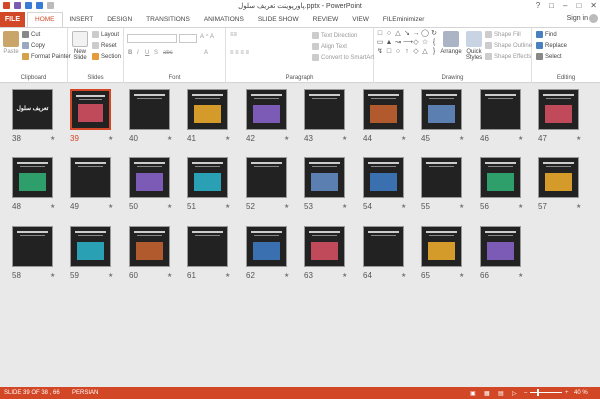 The width and height of the screenshot is (600, 399). I want to click on align-text-button: Align Text, so click(329, 46).